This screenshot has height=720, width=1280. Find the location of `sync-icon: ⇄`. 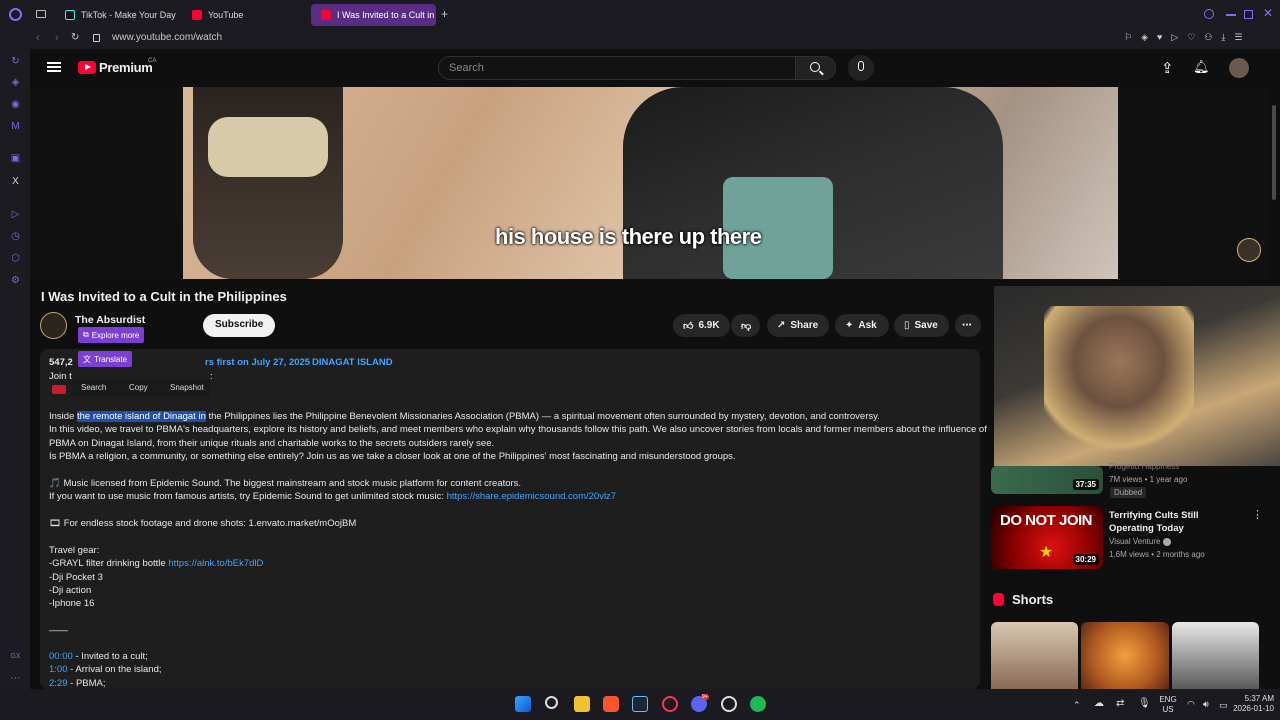

sync-icon: ⇄ is located at coordinates (1120, 704).